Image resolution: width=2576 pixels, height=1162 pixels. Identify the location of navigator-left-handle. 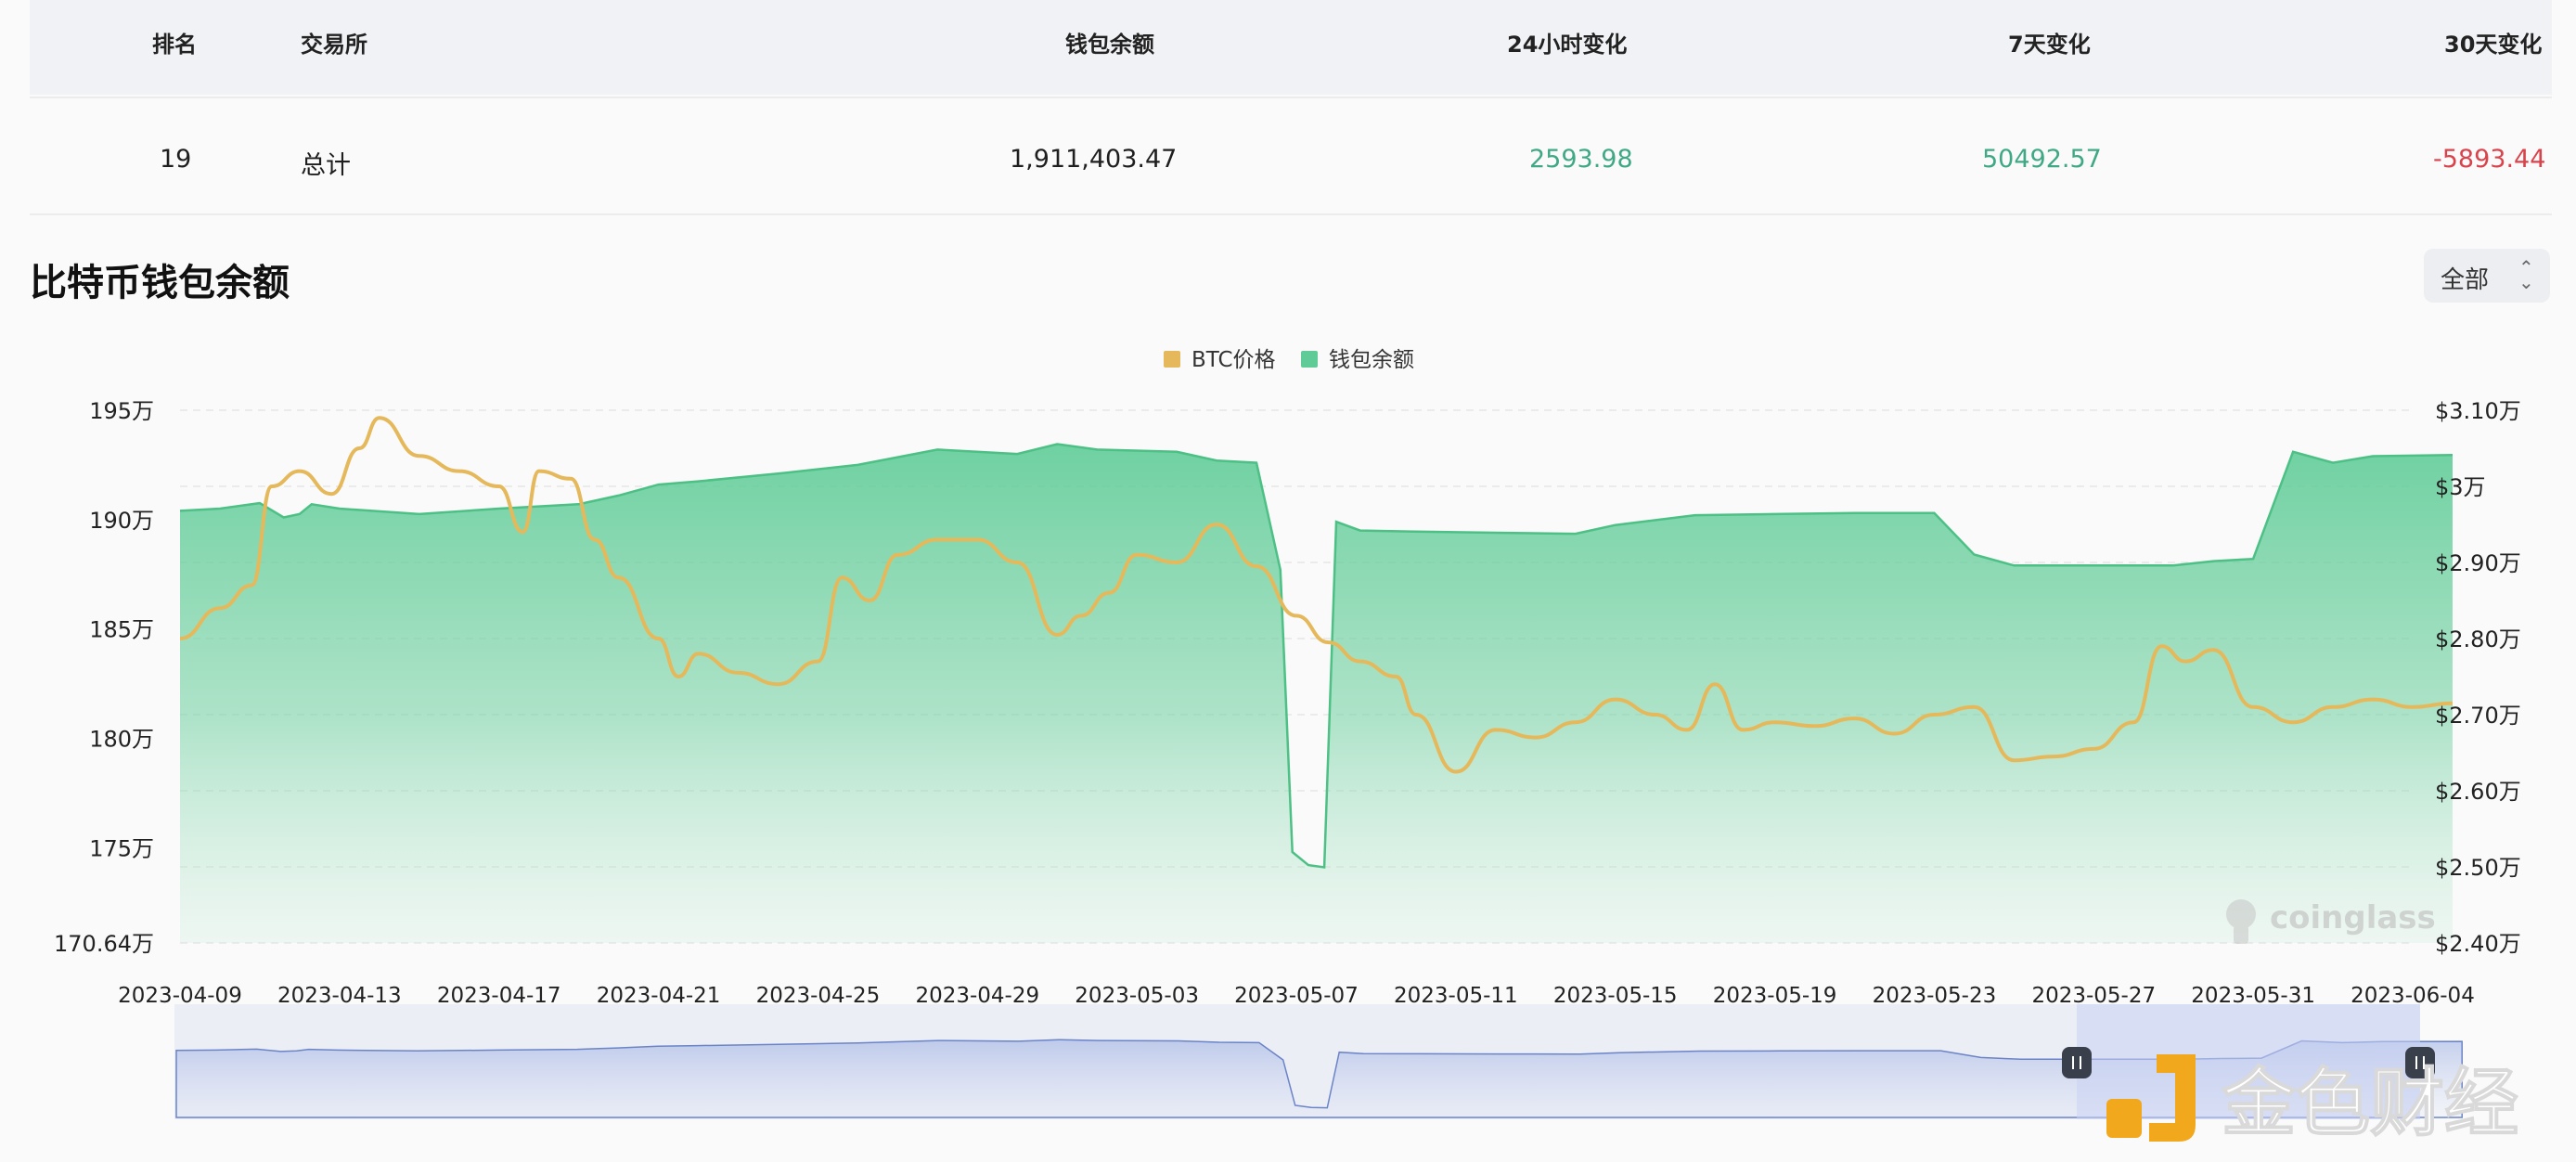
(2077, 1062).